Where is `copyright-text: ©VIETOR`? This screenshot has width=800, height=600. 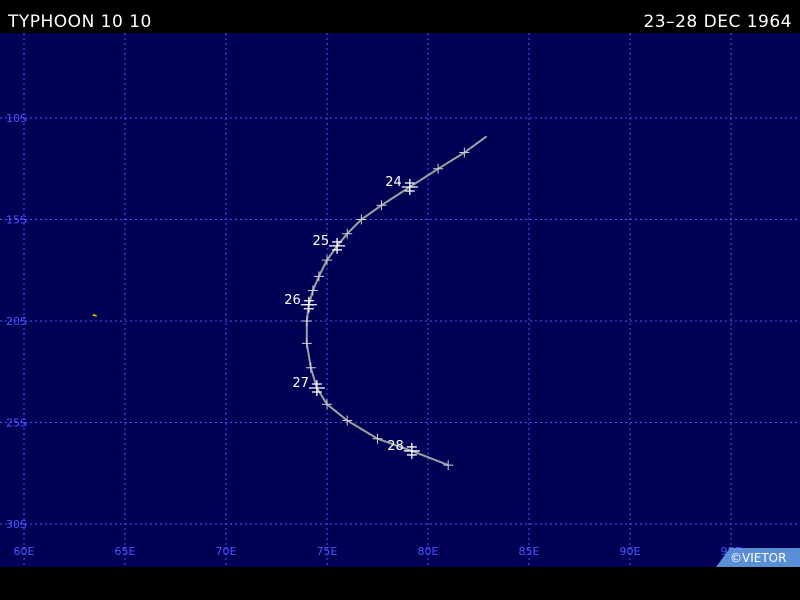 copyright-text: ©VIETOR is located at coordinates (758, 558).